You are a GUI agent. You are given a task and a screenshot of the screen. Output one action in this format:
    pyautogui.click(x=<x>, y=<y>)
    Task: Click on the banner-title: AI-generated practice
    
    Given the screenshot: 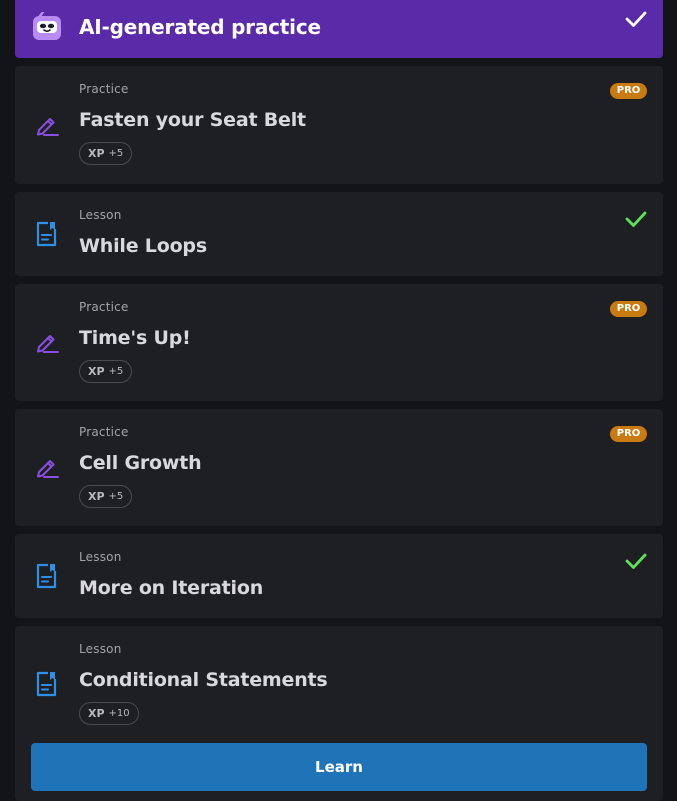 What is the action you would take?
    pyautogui.click(x=200, y=27)
    